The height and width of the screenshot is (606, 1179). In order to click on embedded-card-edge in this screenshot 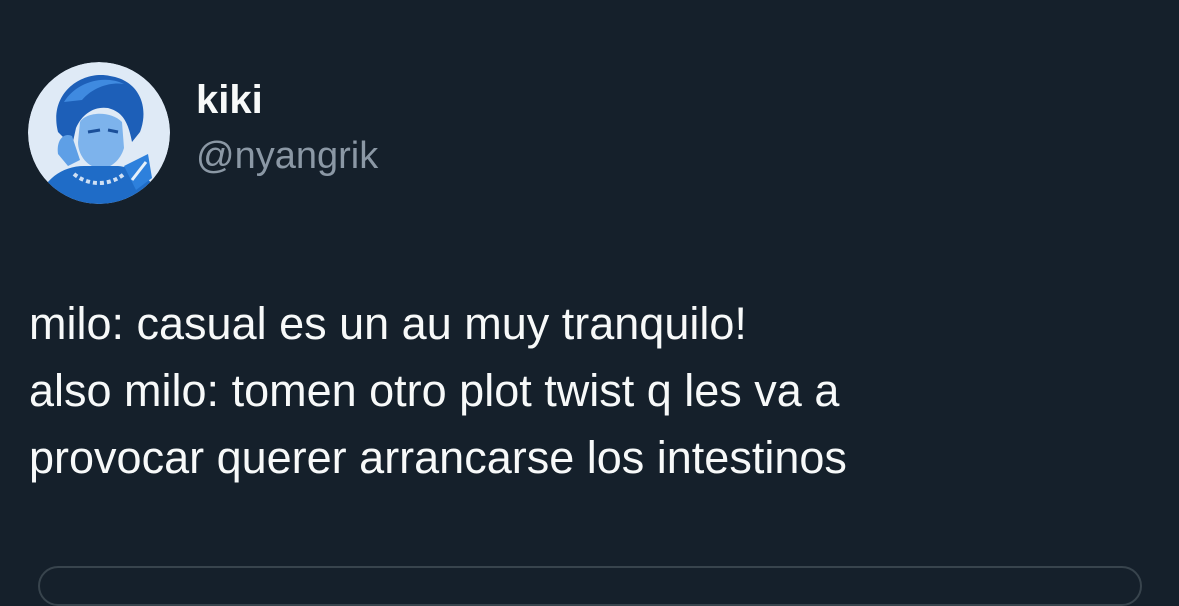, I will do `click(590, 586)`.